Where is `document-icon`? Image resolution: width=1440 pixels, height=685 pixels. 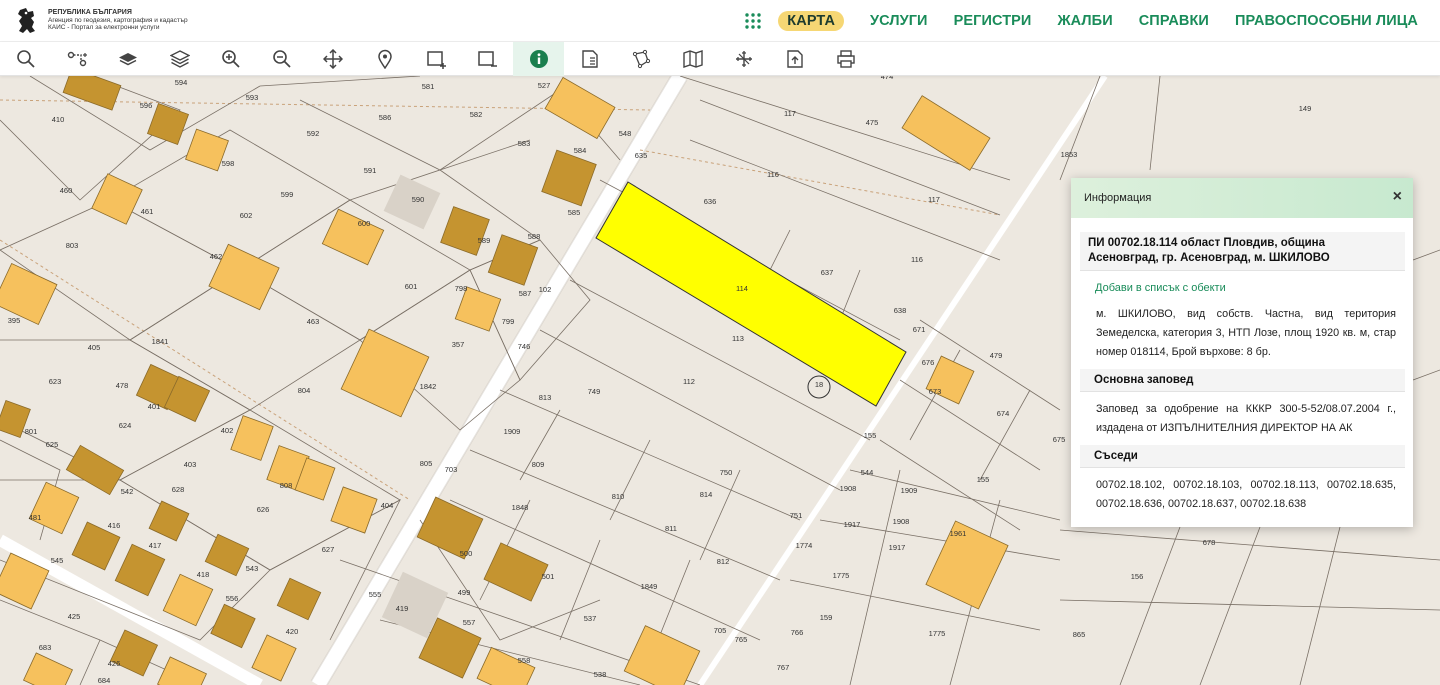
document-icon is located at coordinates (590, 58).